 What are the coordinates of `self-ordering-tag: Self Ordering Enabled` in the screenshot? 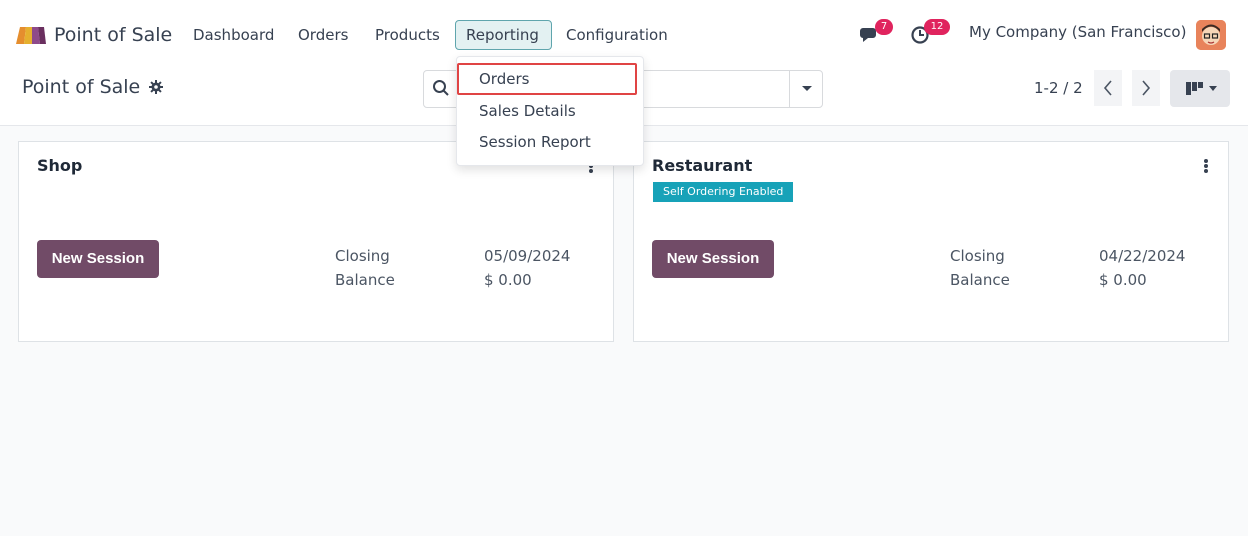 It's located at (723, 192).